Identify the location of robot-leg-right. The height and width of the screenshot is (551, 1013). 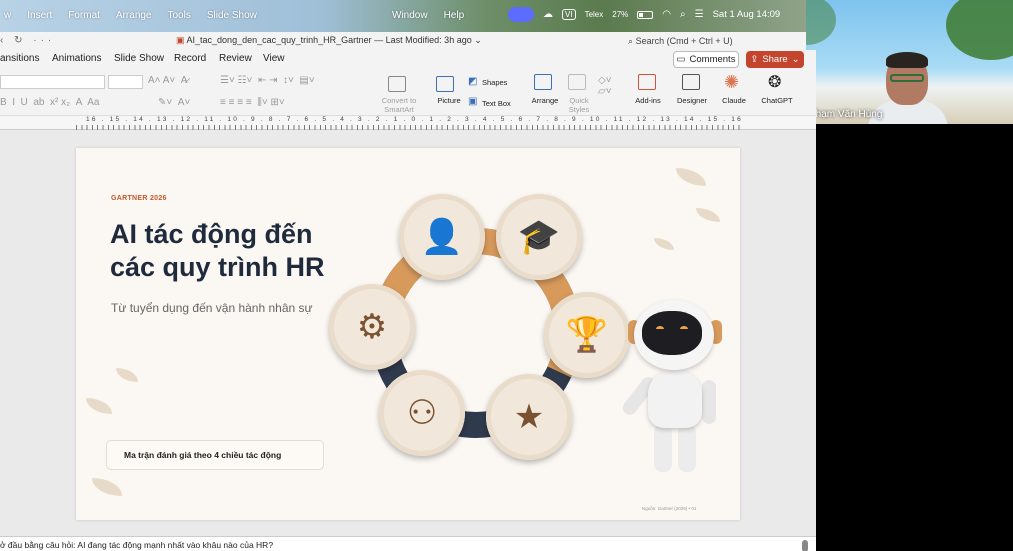
(687, 448).